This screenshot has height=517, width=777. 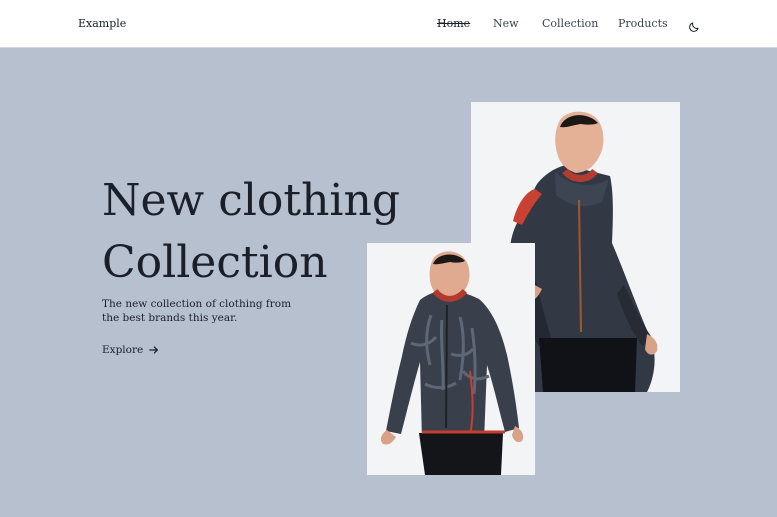 I want to click on nav-collection-link: Collection, so click(x=570, y=23).